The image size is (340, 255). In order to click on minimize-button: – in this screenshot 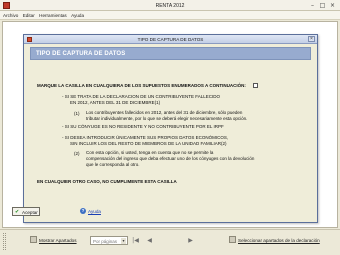, I will do `click(312, 5)`.